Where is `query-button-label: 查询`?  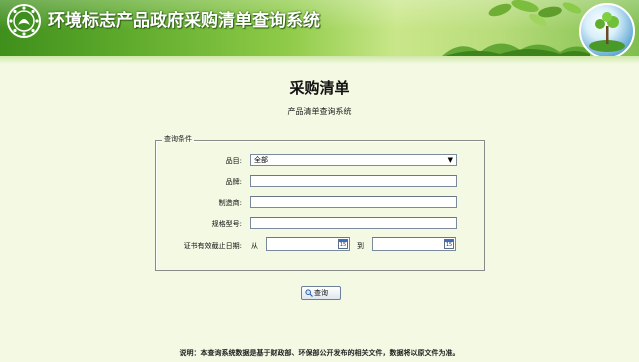 query-button-label: 查询 is located at coordinates (321, 293).